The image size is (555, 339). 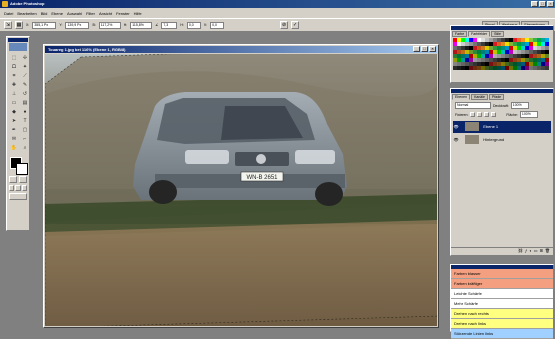 What do you see at coordinates (18, 47) in the screenshot?
I see `adobe-logo-icon` at bounding box center [18, 47].